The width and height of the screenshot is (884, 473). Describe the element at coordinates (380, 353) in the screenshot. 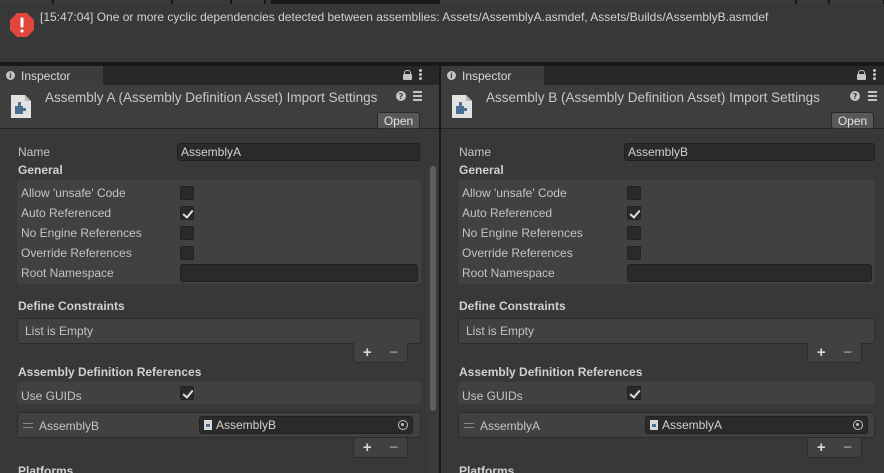

I see `define-constraints-footer: + −` at that location.